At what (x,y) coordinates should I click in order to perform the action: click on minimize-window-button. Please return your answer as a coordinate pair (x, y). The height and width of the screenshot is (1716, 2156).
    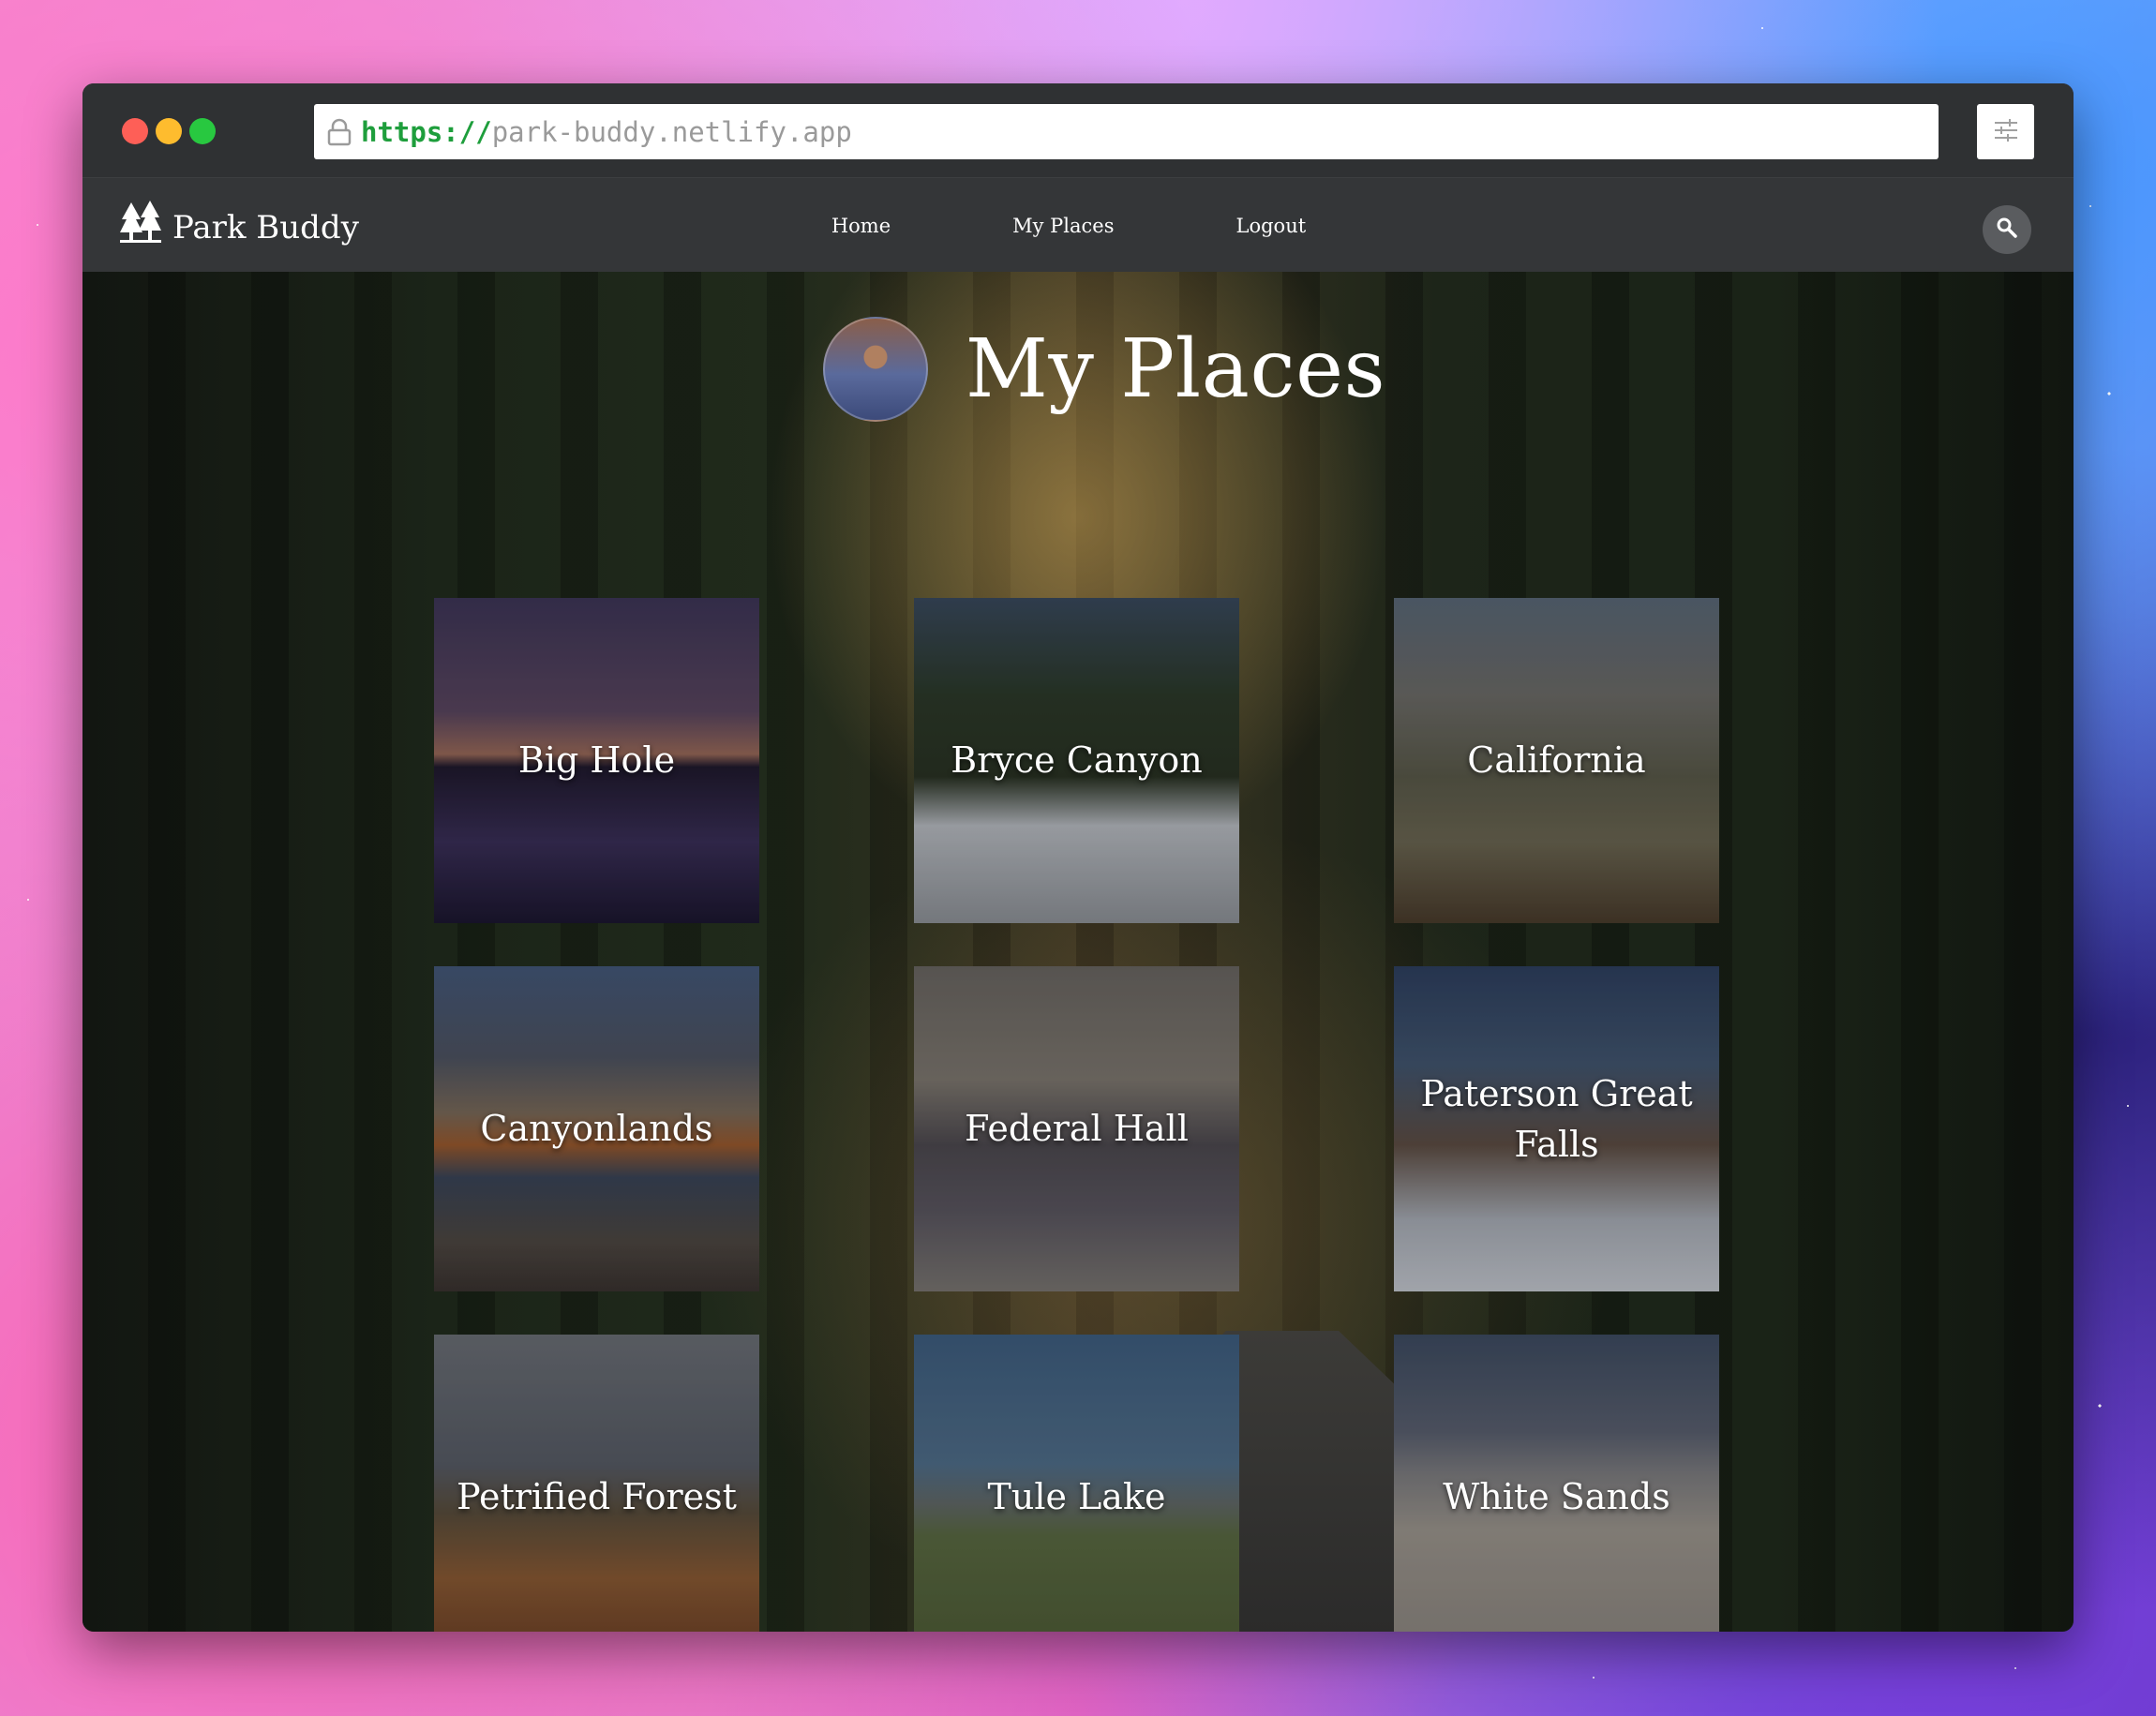
    Looking at the image, I should click on (169, 131).